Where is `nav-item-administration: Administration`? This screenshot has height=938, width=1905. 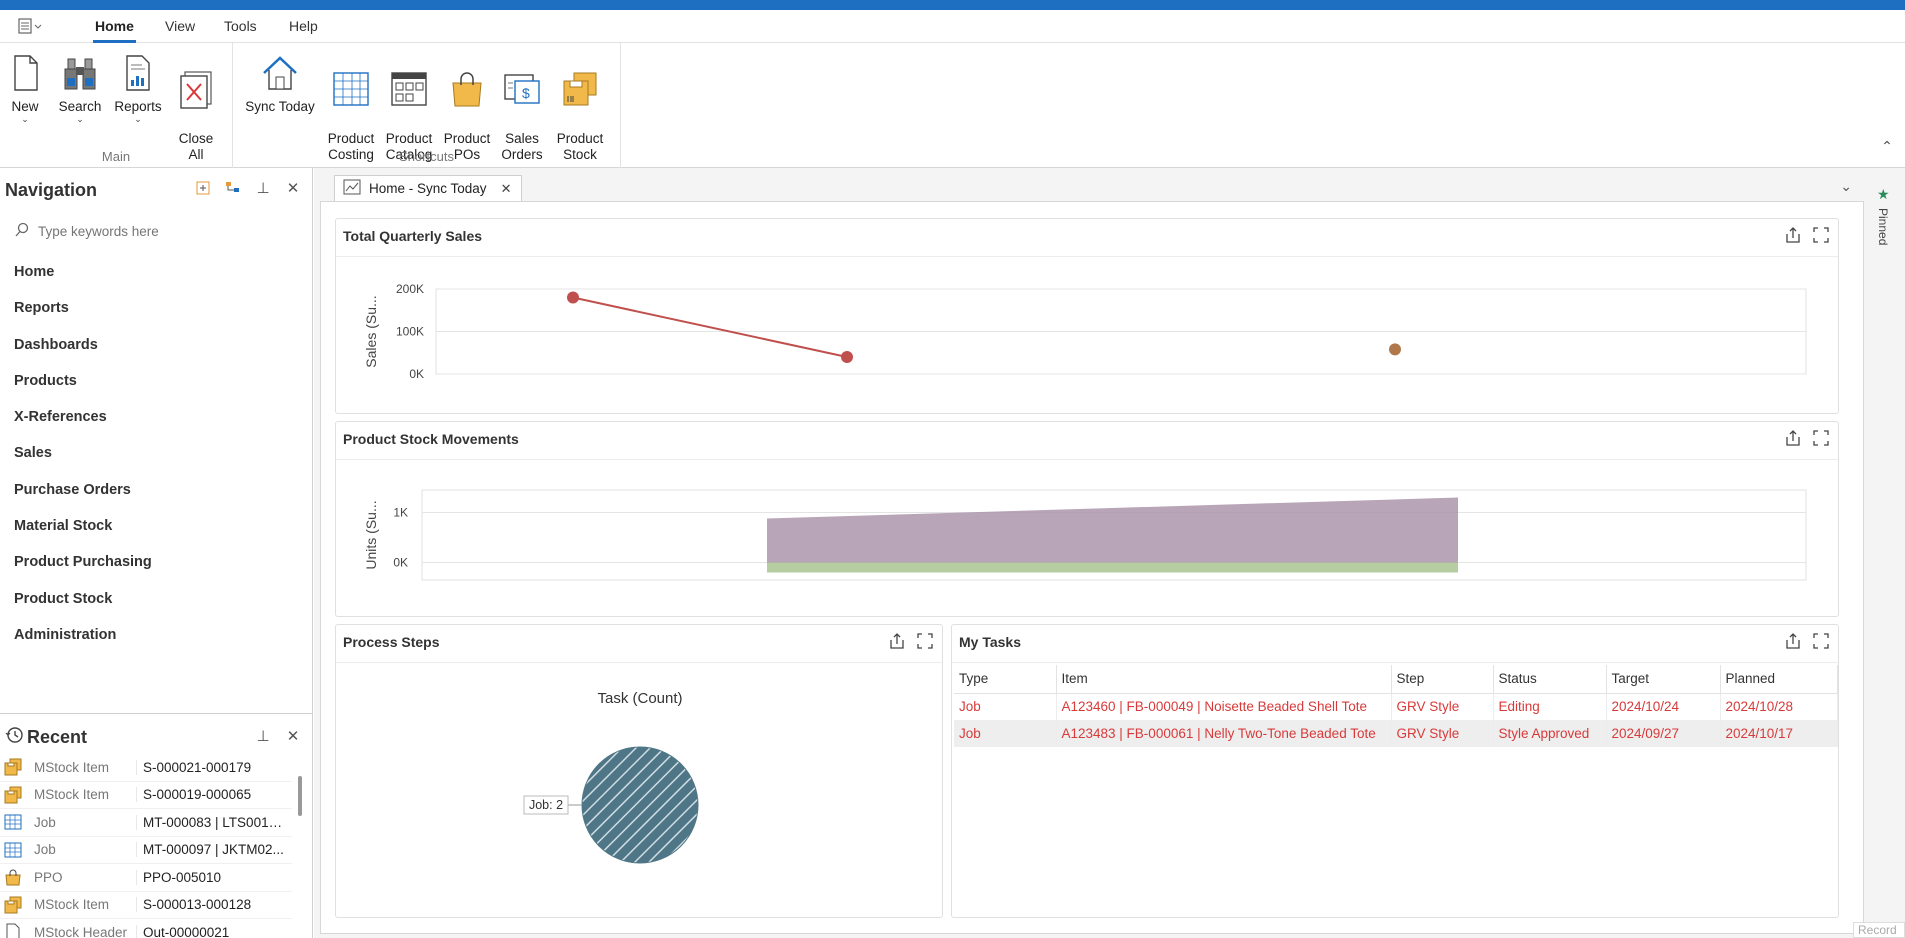 nav-item-administration: Administration is located at coordinates (83, 645).